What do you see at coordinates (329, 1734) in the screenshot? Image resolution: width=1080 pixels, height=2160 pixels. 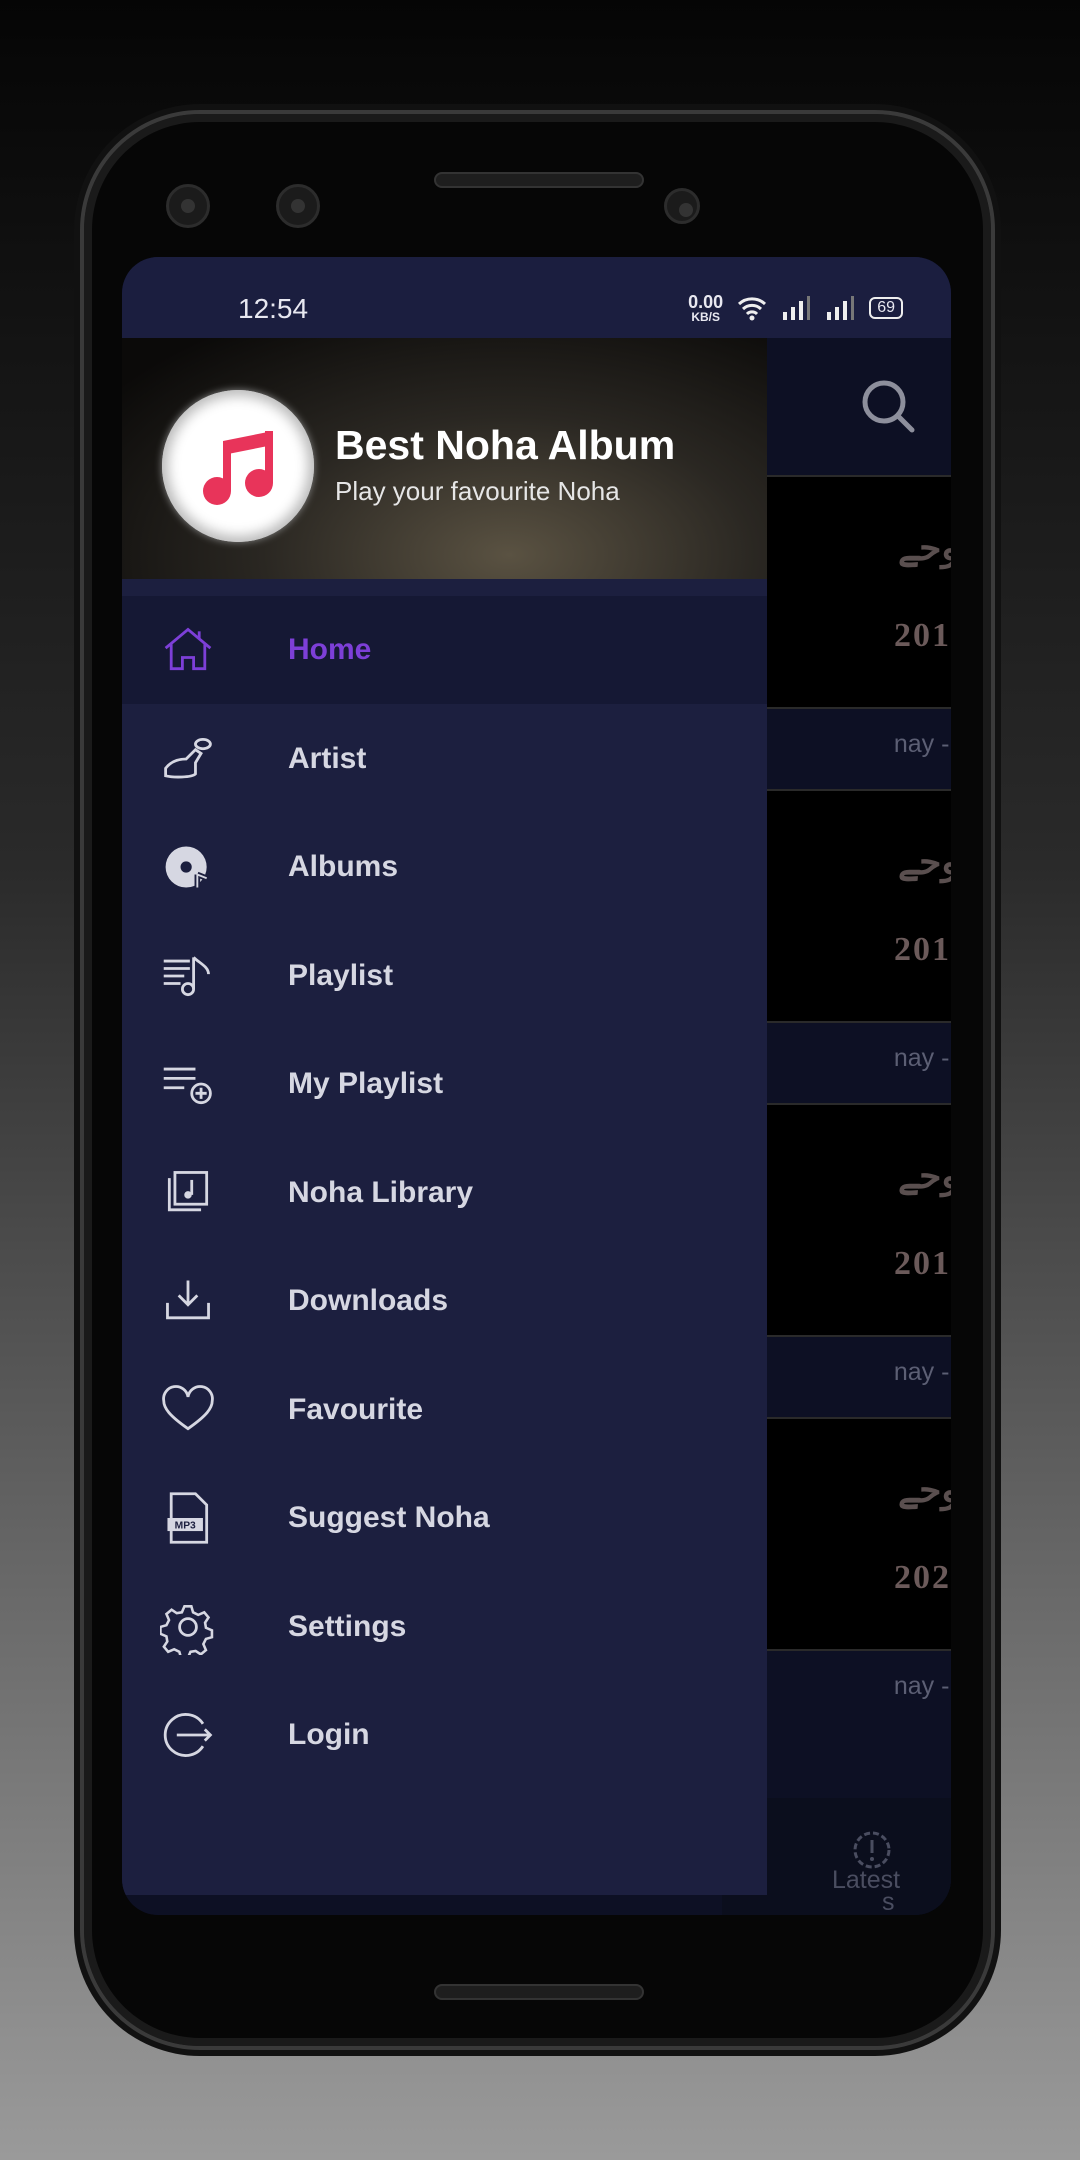 I see `drawer-item-label: Login` at bounding box center [329, 1734].